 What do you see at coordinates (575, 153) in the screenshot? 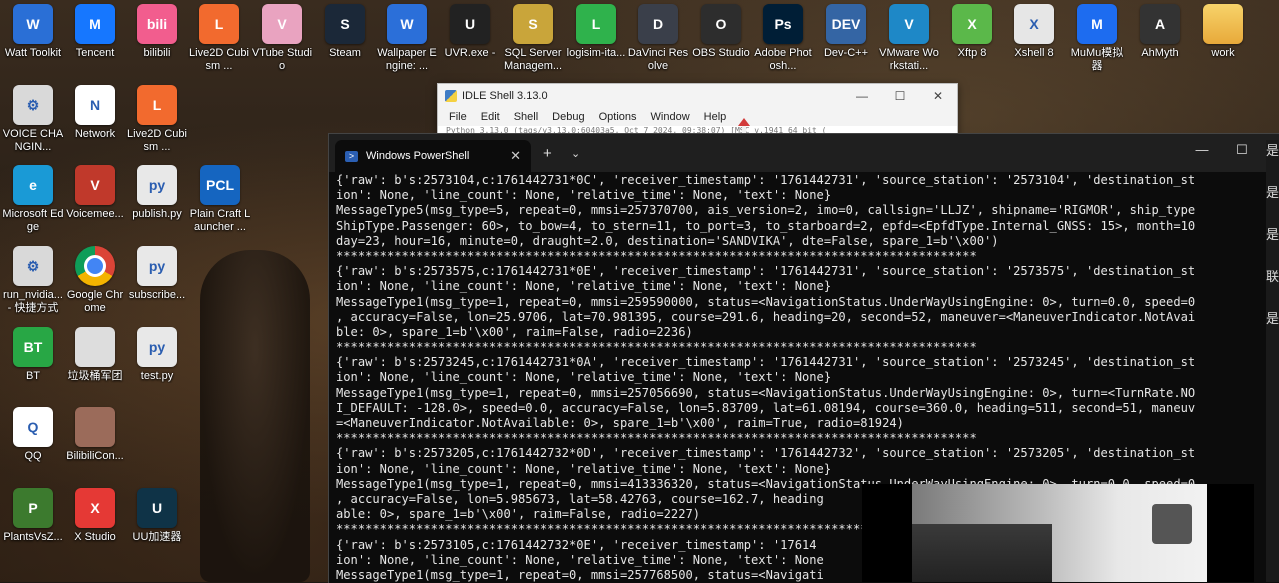
I see `tab-dropdown-button: ⌄` at bounding box center [575, 153].